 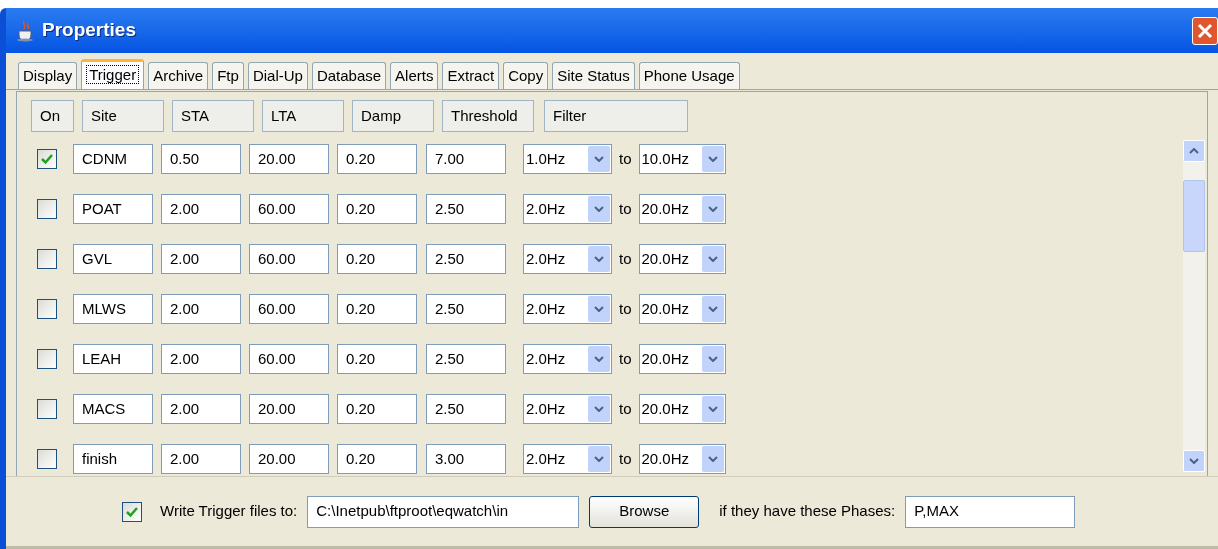 What do you see at coordinates (113, 159) in the screenshot?
I see `text-field: CDNM` at bounding box center [113, 159].